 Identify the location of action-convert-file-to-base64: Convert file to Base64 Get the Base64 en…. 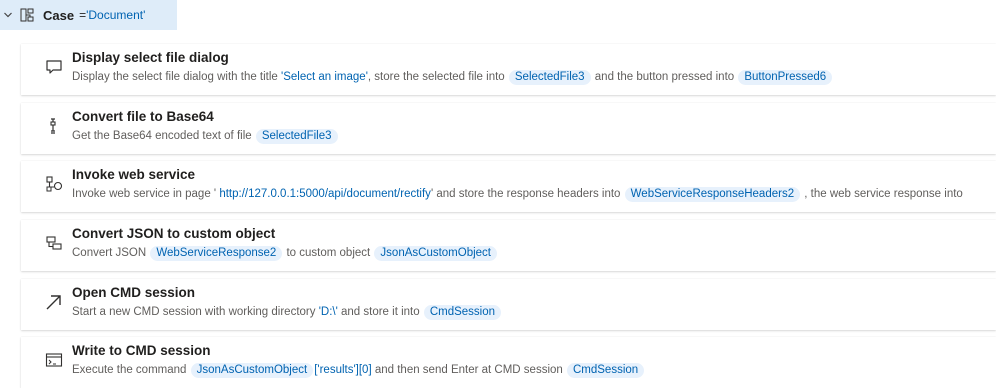
(508, 128).